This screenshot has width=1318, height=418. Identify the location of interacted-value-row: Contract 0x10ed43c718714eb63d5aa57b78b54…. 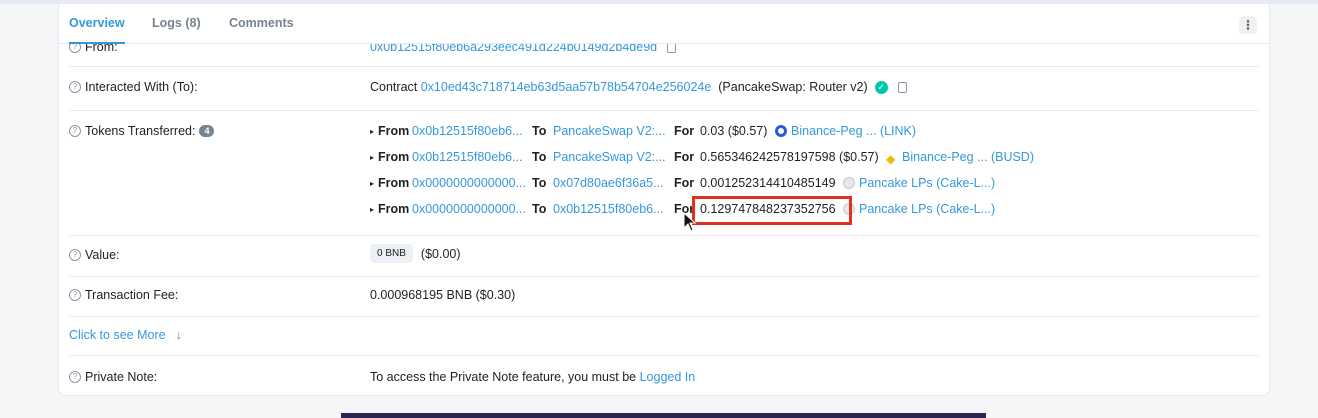
(641, 86).